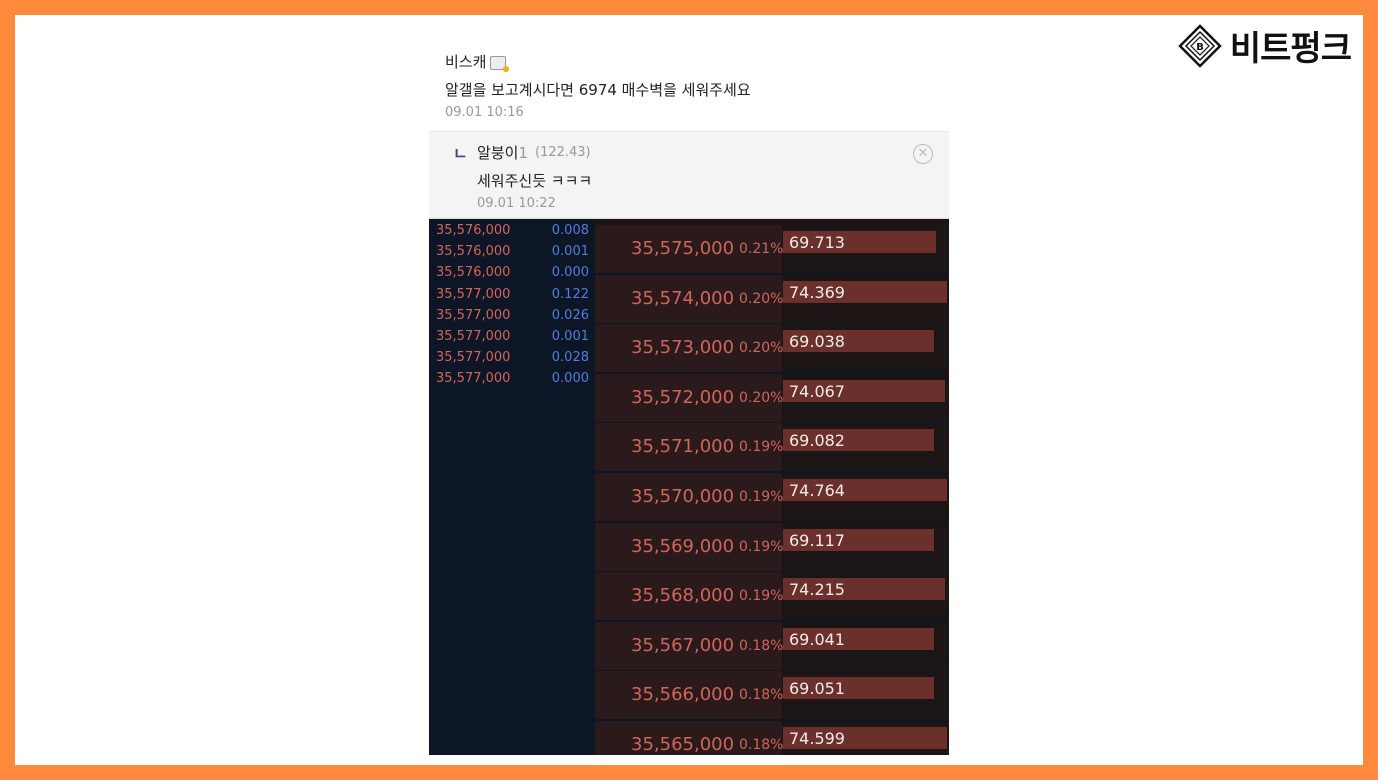  Describe the element at coordinates (570, 230) in the screenshot. I see `trade-quantity: 0.008` at that location.